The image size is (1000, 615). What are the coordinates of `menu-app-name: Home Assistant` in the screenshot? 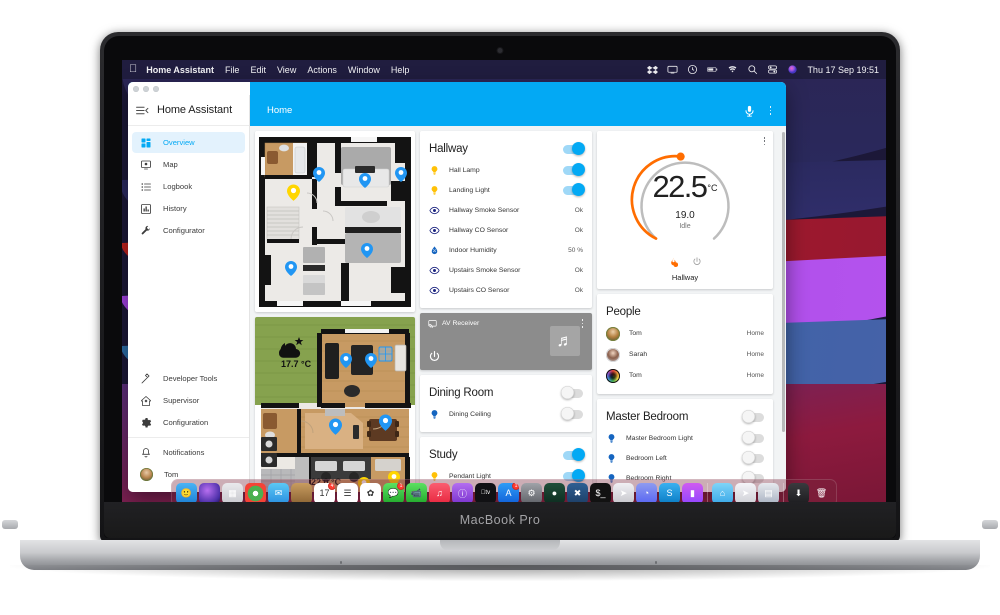 It's located at (180, 70).